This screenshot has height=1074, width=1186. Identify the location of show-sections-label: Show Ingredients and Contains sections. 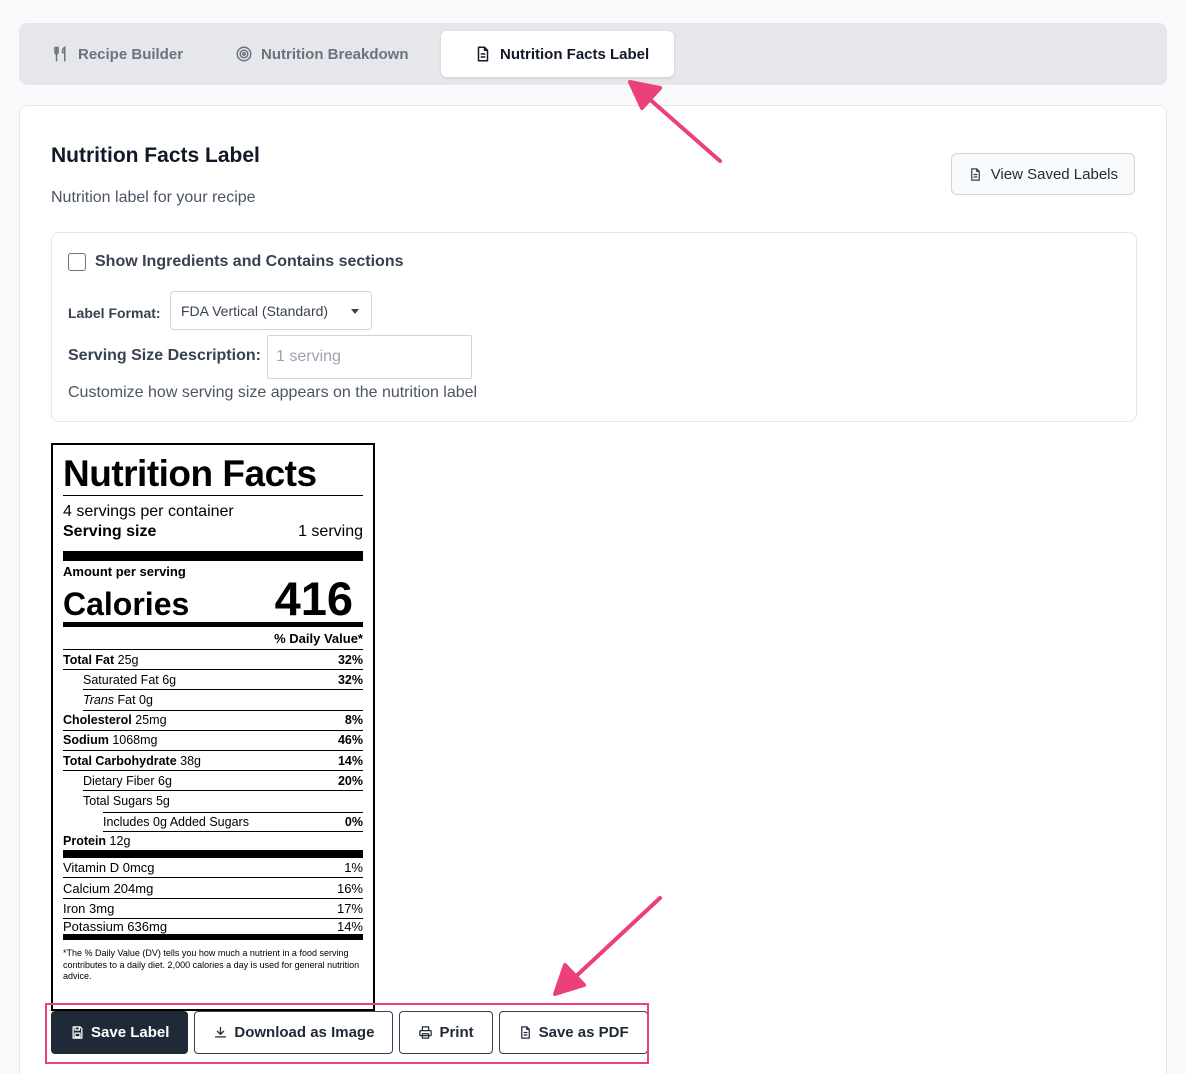
(249, 261).